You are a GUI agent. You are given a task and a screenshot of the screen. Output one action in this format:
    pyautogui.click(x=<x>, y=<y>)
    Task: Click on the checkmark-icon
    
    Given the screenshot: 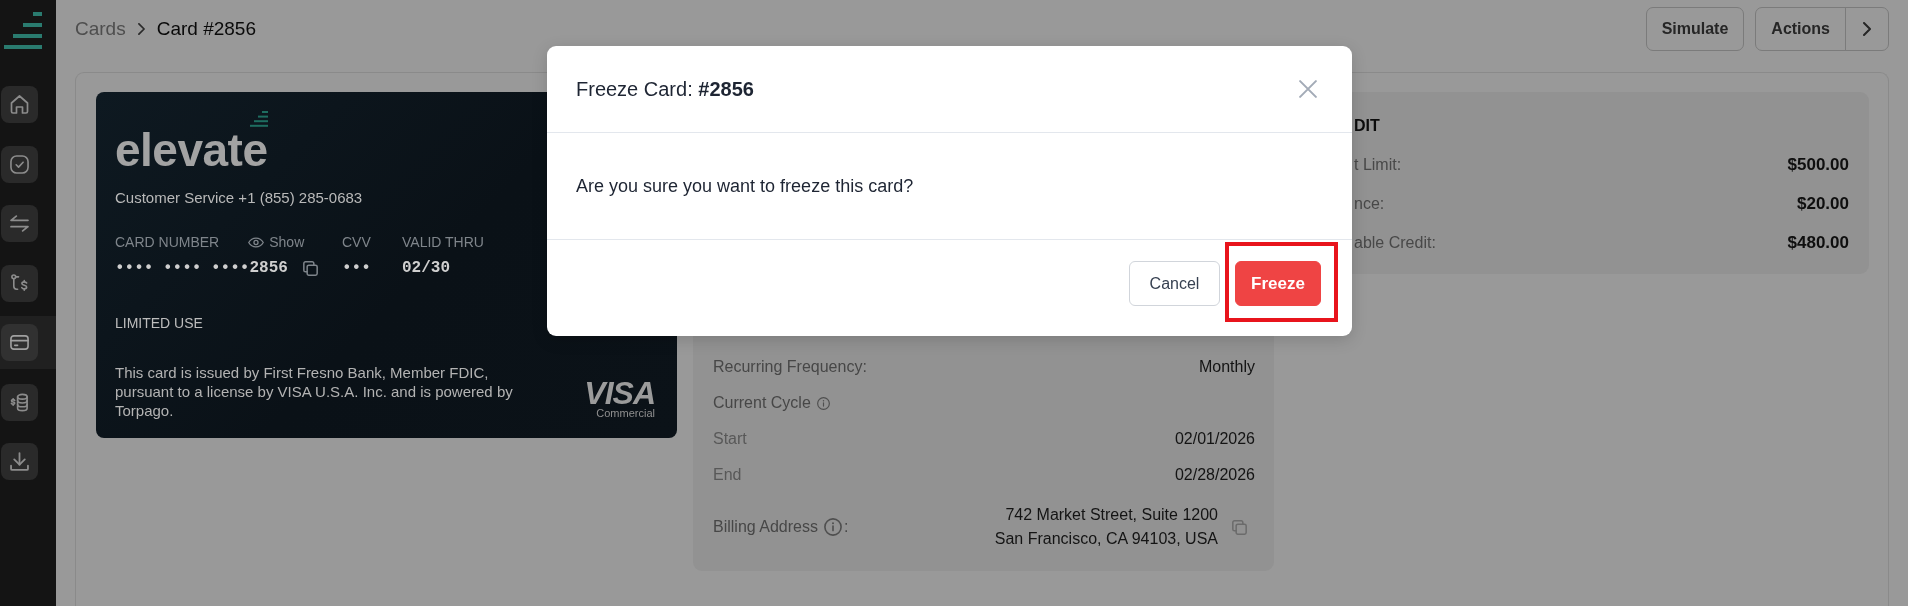 What is the action you would take?
    pyautogui.click(x=19, y=164)
    